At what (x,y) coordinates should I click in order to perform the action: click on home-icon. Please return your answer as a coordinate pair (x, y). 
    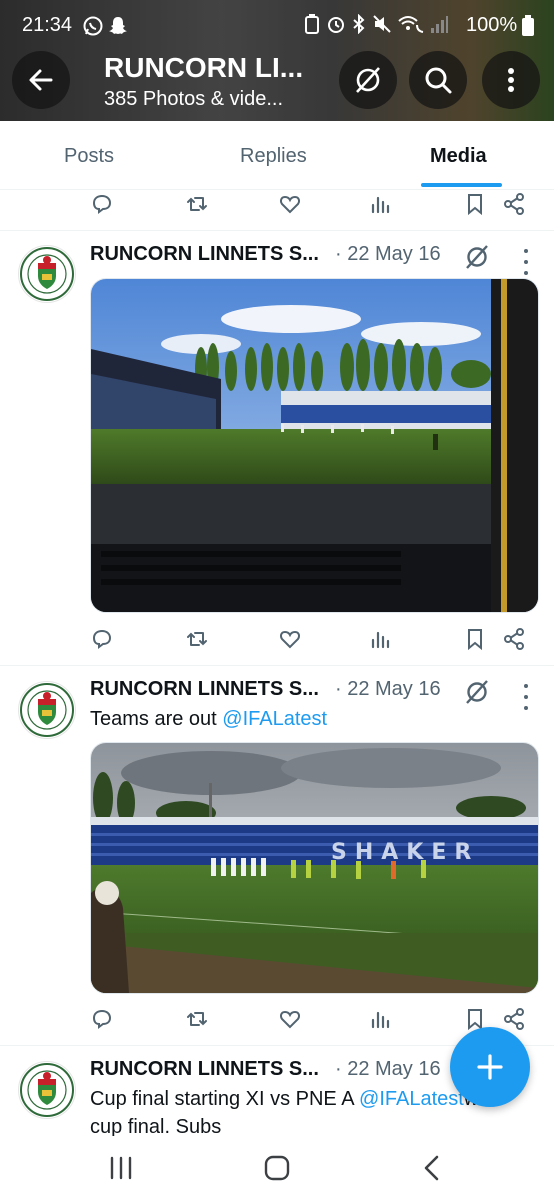
    Looking at the image, I should click on (277, 1168).